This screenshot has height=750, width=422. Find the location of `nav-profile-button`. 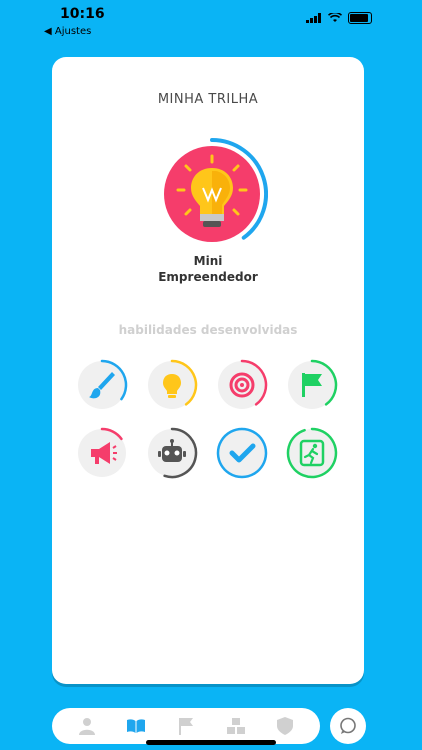

nav-profile-button is located at coordinates (87, 726).